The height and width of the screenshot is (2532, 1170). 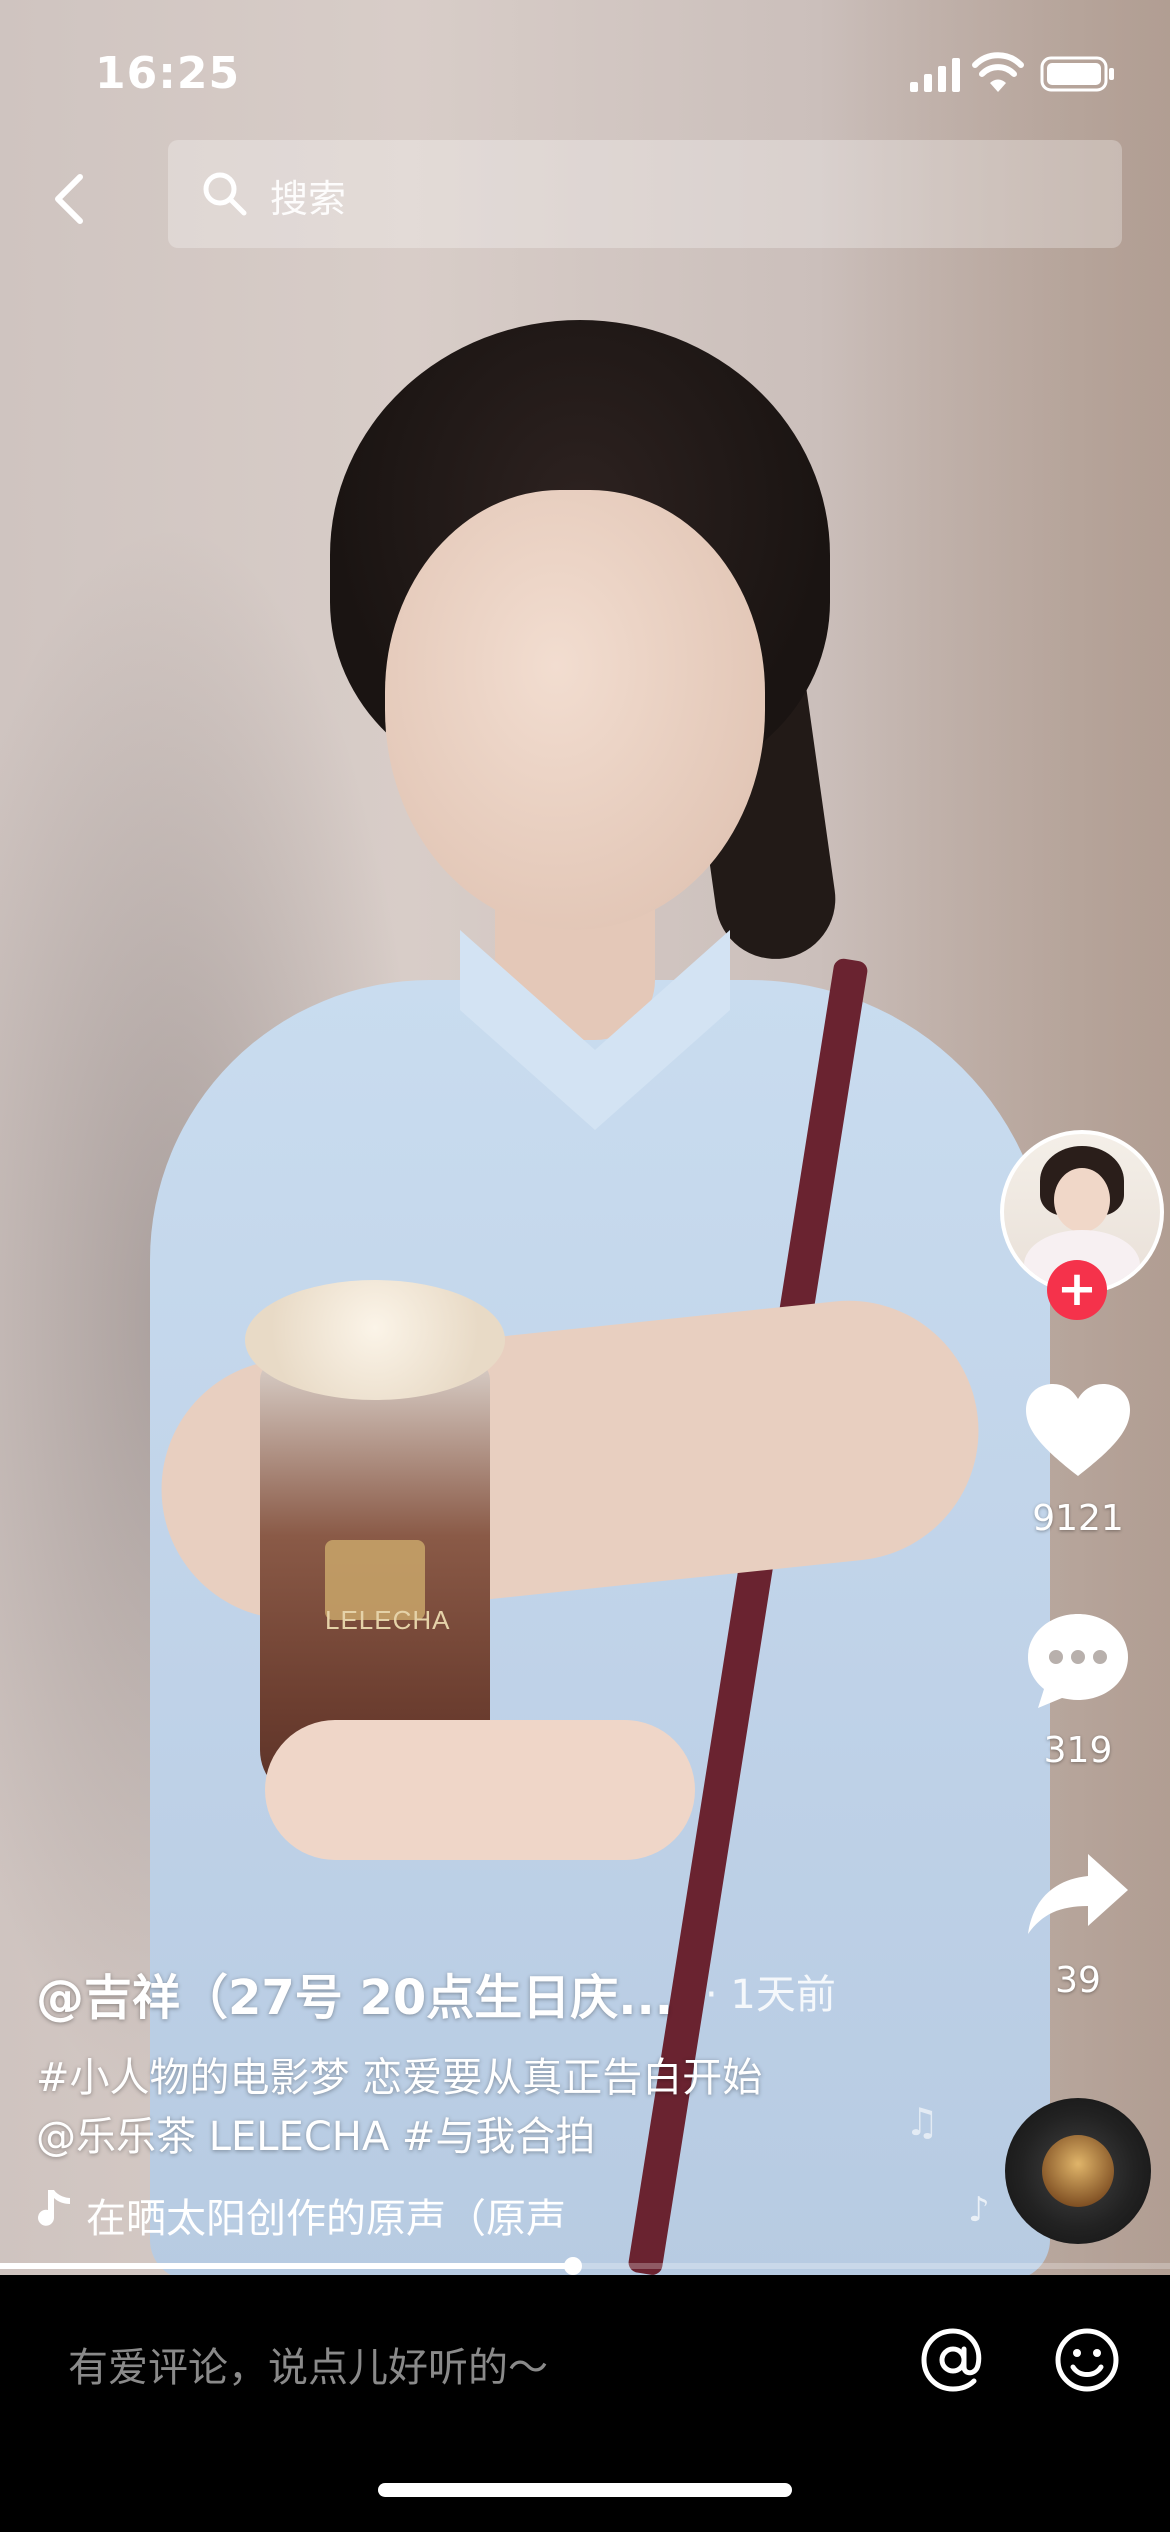 I want to click on disc-cover, so click(x=1078, y=2171).